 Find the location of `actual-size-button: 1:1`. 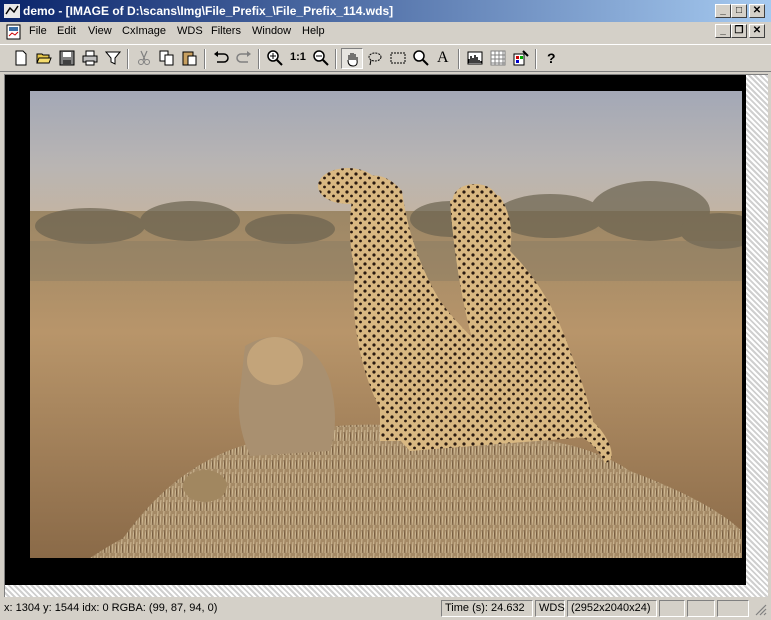

actual-size-button: 1:1 is located at coordinates (298, 58).